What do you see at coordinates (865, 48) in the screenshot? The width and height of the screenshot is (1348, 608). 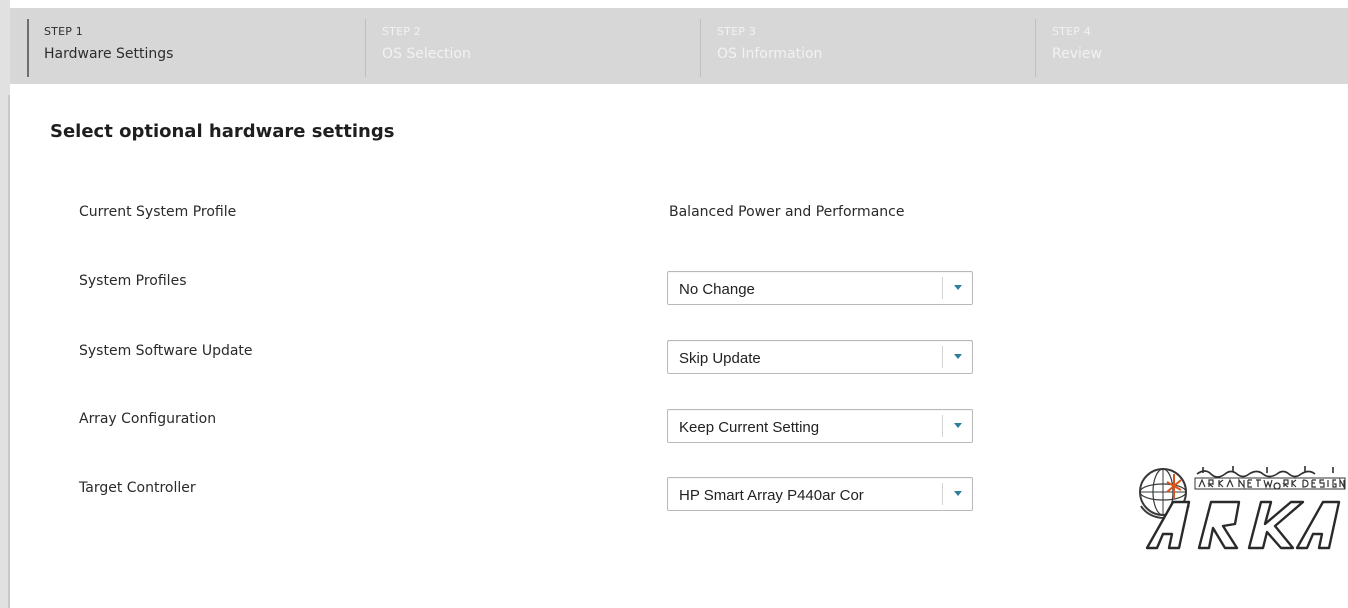 I see `wizard-step-3: STEP 3 OS Information` at bounding box center [865, 48].